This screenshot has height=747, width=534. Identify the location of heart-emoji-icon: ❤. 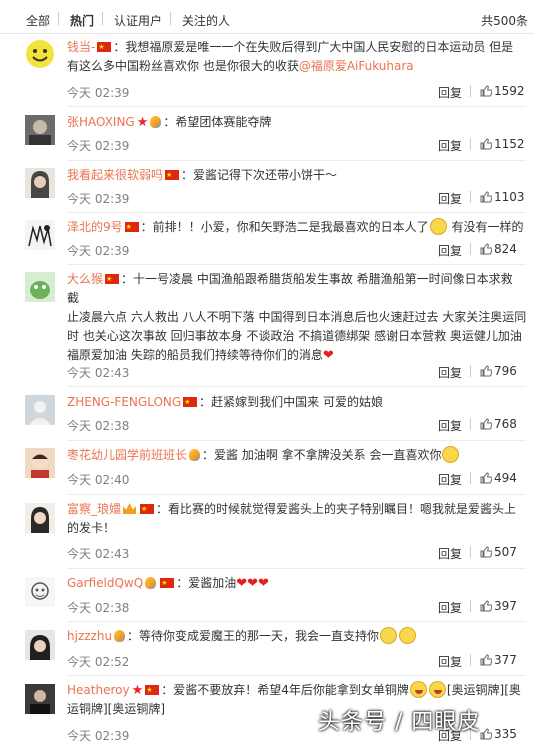
(328, 355).